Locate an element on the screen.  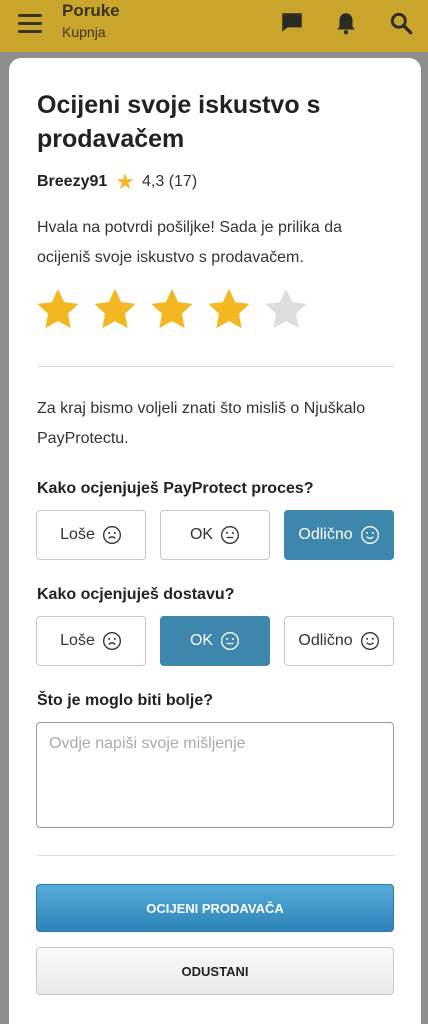
star-5-icon is located at coordinates (286, 309).